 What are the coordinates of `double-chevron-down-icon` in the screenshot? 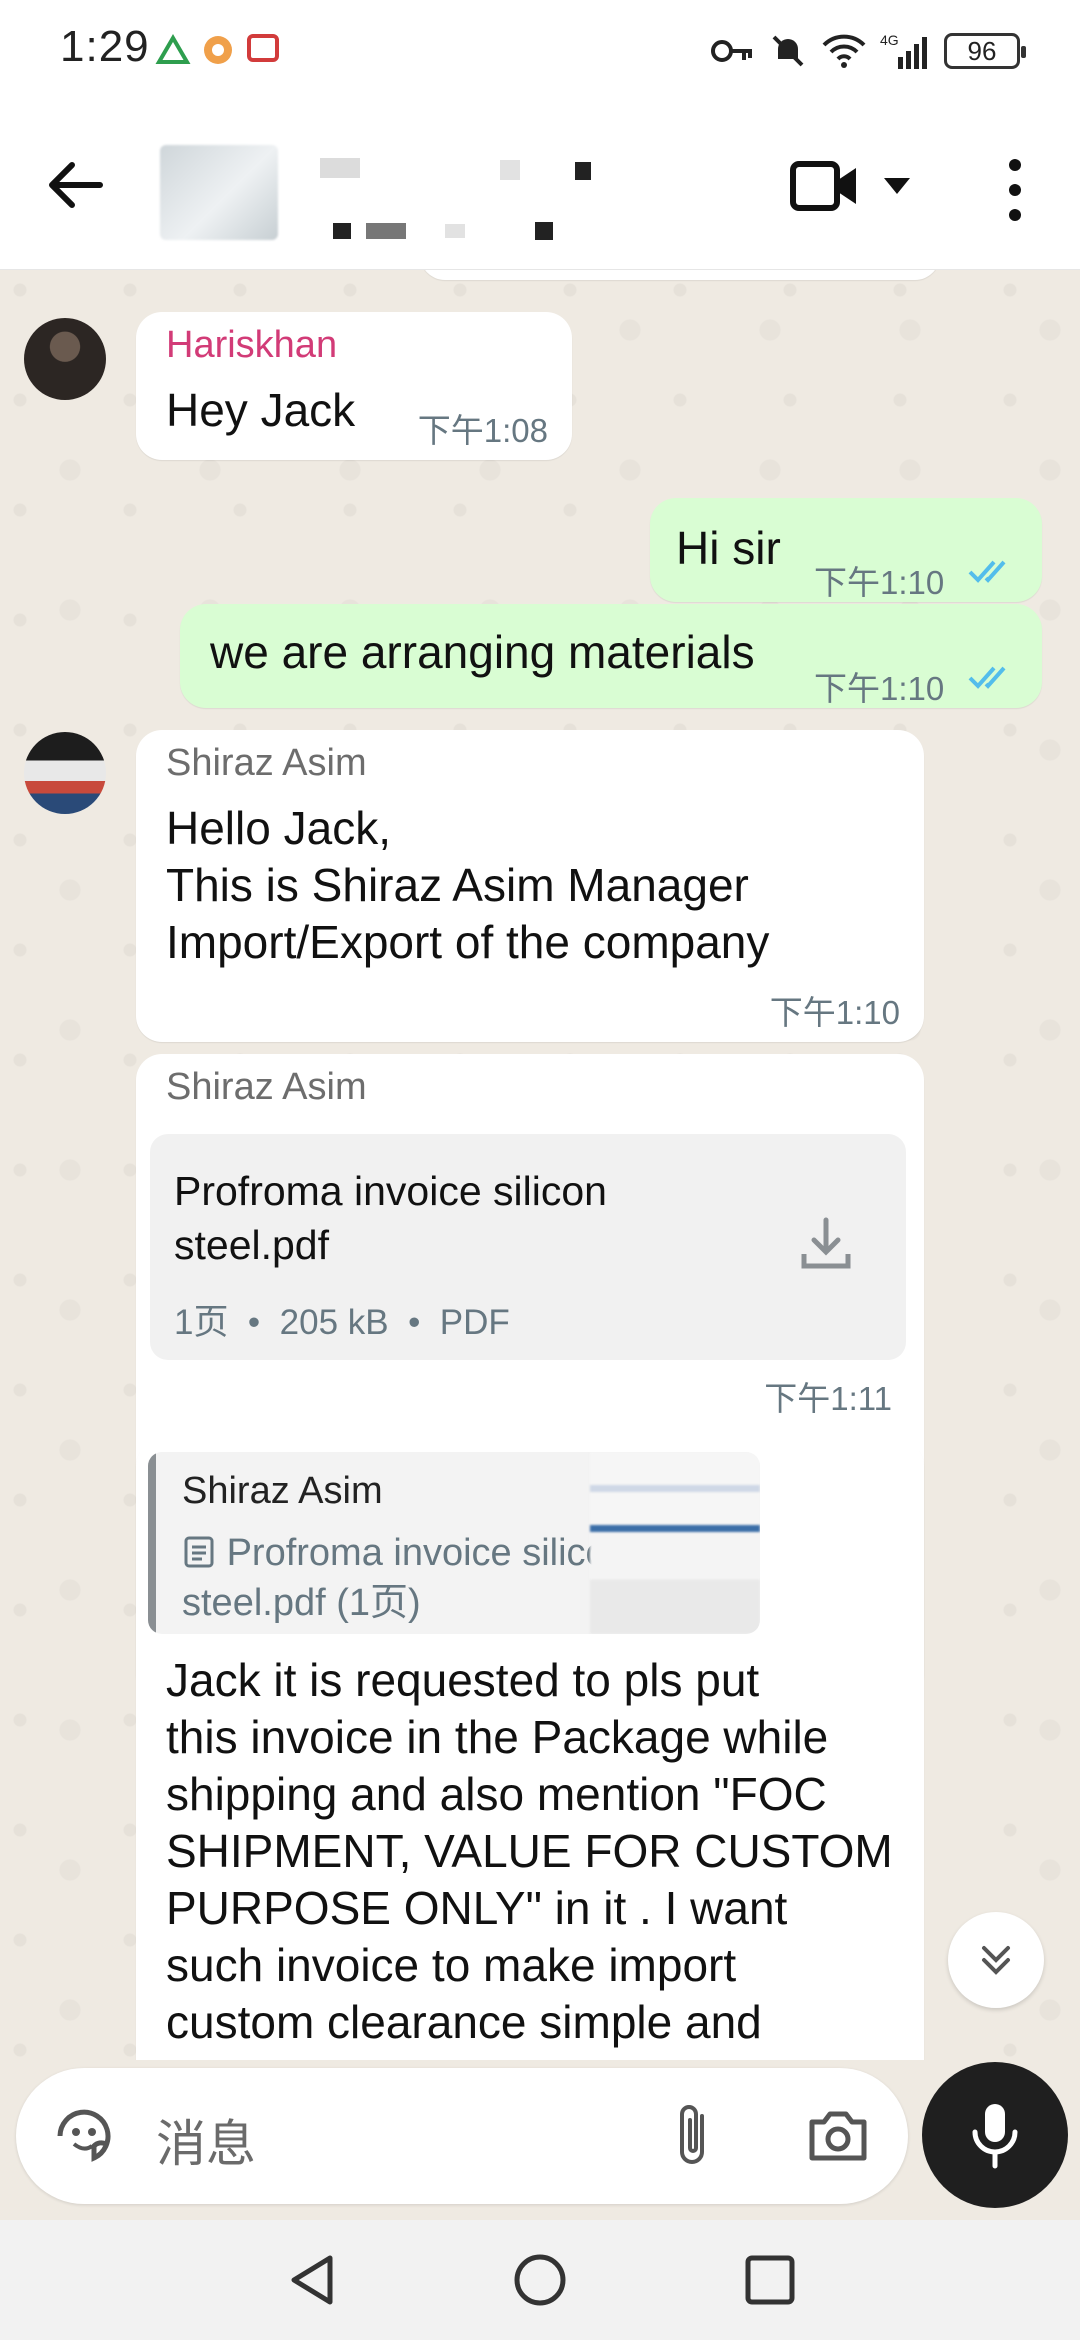 It's located at (996, 1960).